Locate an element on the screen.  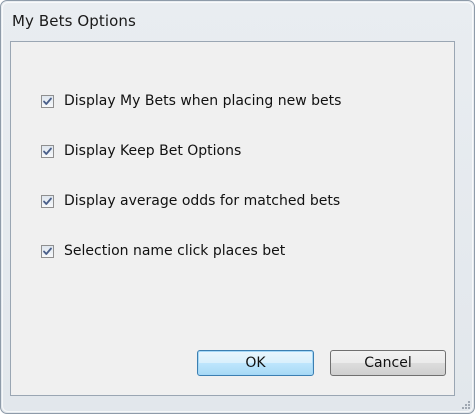
dialog-title: My Bets Options is located at coordinates (74, 21).